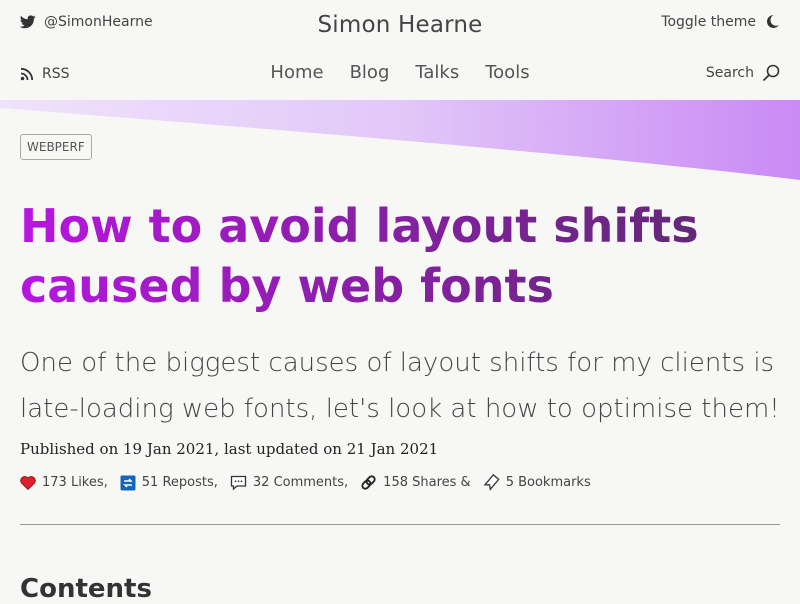  I want to click on comments-stat: 32 Comments,, so click(289, 483).